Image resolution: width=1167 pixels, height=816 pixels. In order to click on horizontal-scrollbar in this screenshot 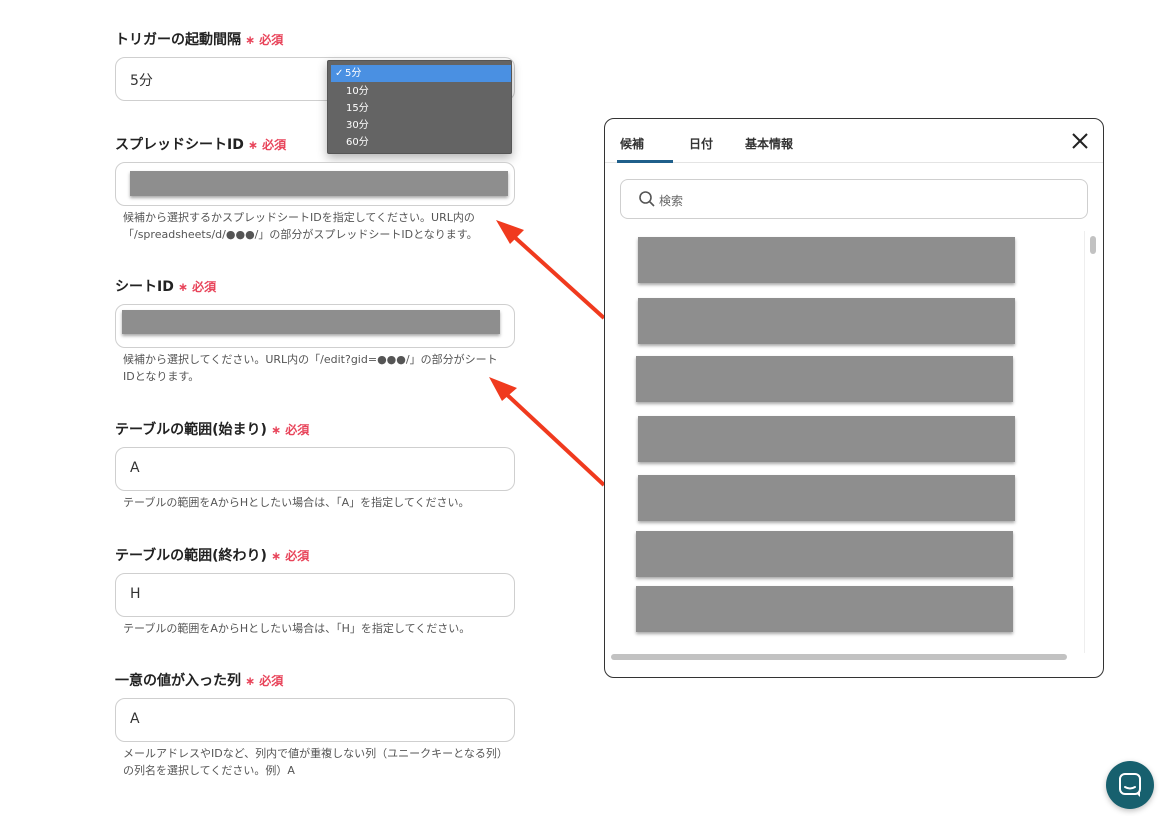, I will do `click(849, 657)`.